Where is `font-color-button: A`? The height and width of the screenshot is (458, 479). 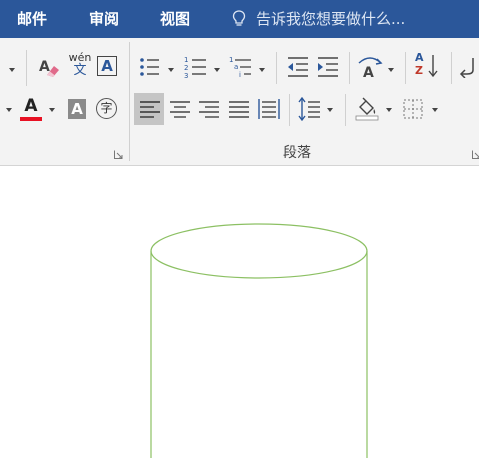
font-color-button: A is located at coordinates (31, 109).